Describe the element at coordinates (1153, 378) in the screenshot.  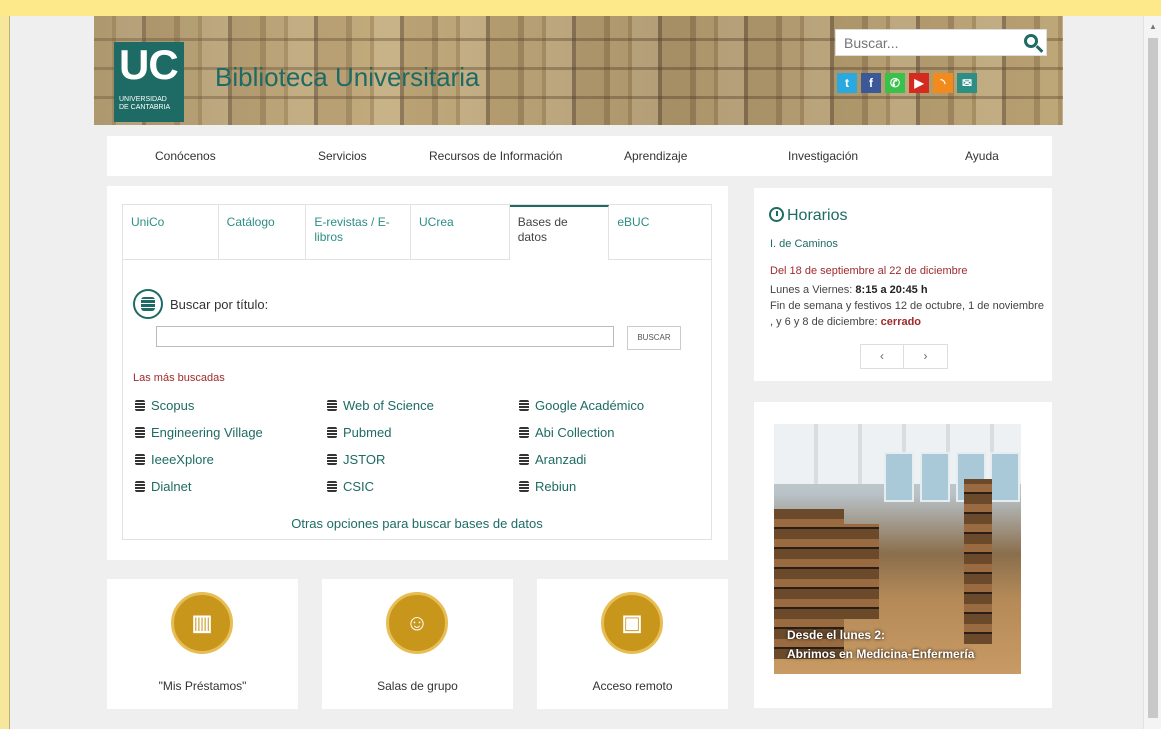
I see `scroll-thumb` at that location.